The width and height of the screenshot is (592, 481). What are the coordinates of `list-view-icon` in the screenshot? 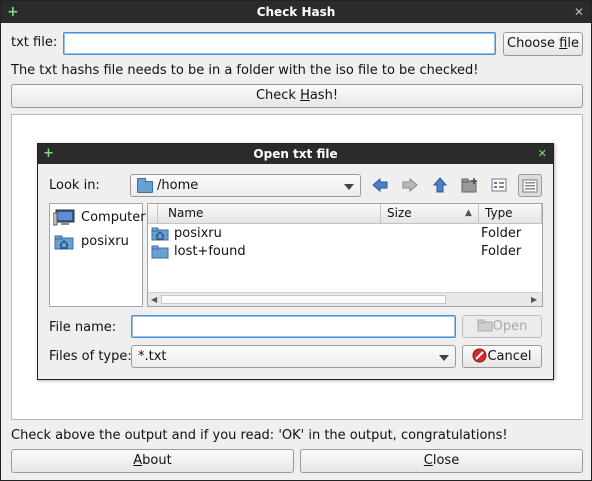 It's located at (499, 185).